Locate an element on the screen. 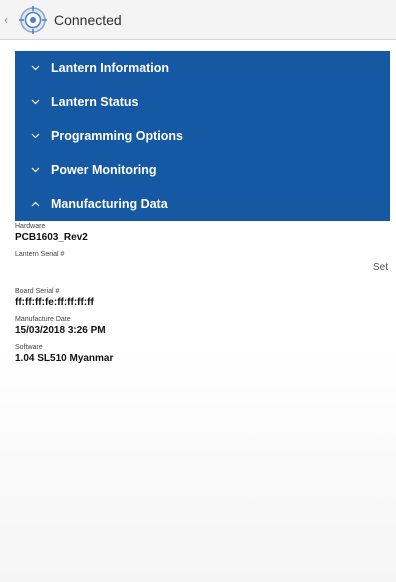  hardware-label: Hardware is located at coordinates (30, 226).